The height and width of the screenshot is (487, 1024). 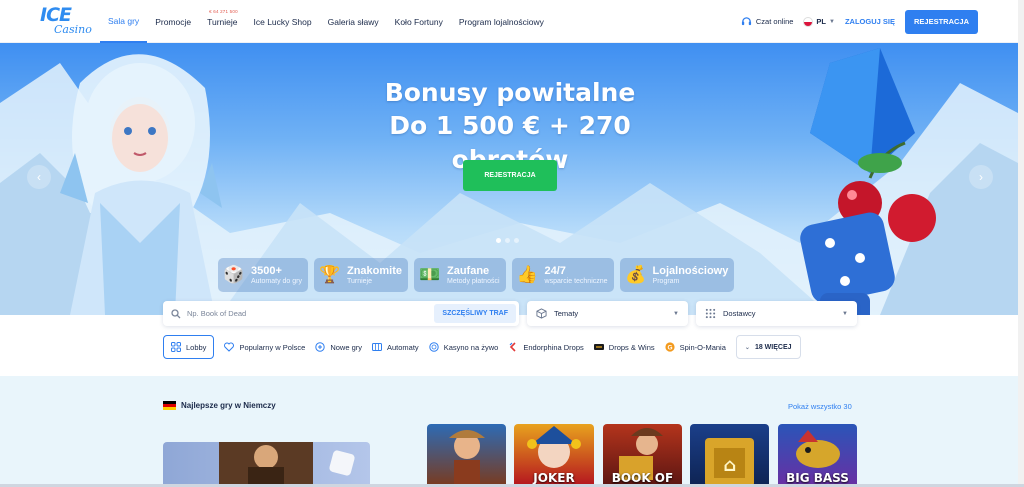 What do you see at coordinates (819, 21) in the screenshot?
I see `language-select: PL ▼` at bounding box center [819, 21].